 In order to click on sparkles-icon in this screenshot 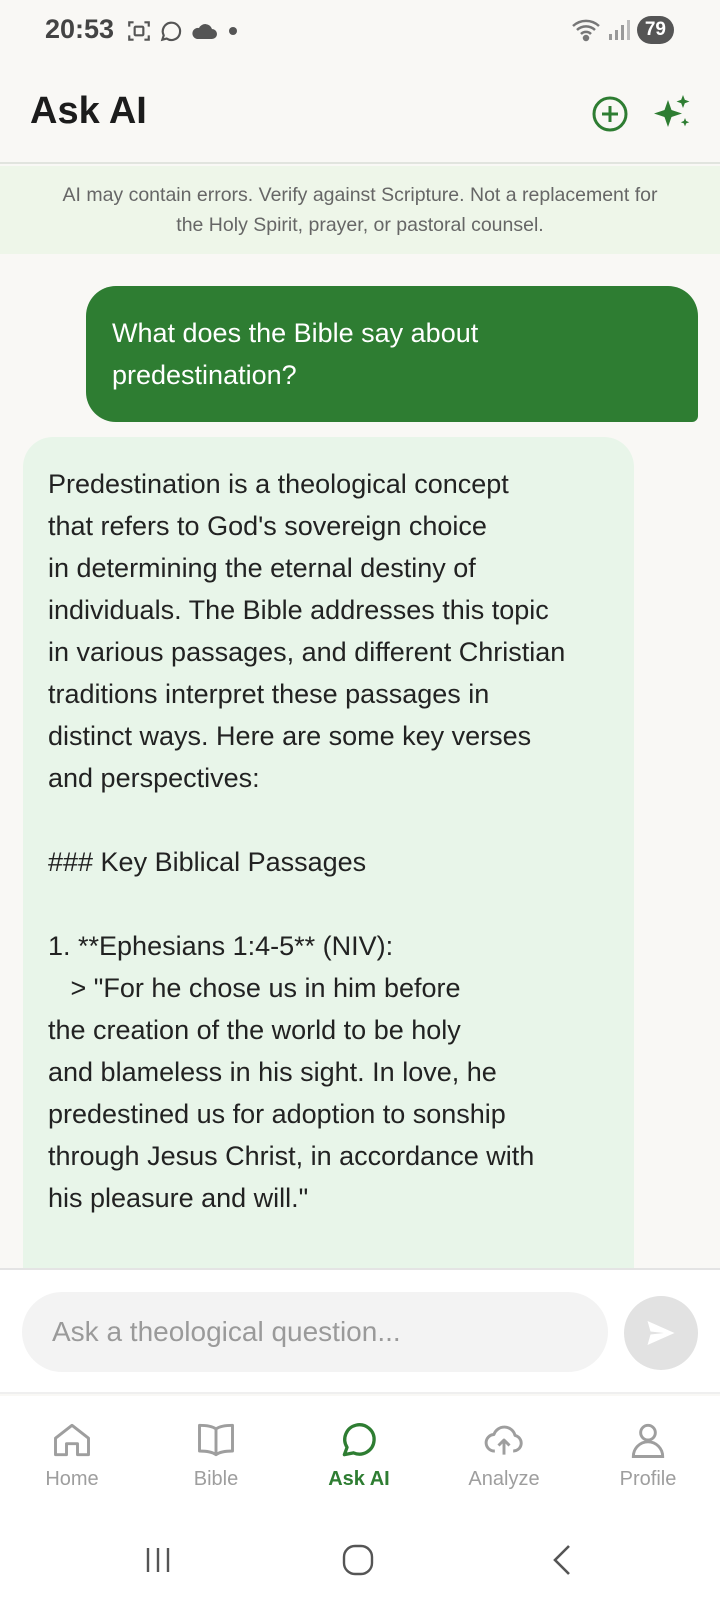, I will do `click(672, 111)`.